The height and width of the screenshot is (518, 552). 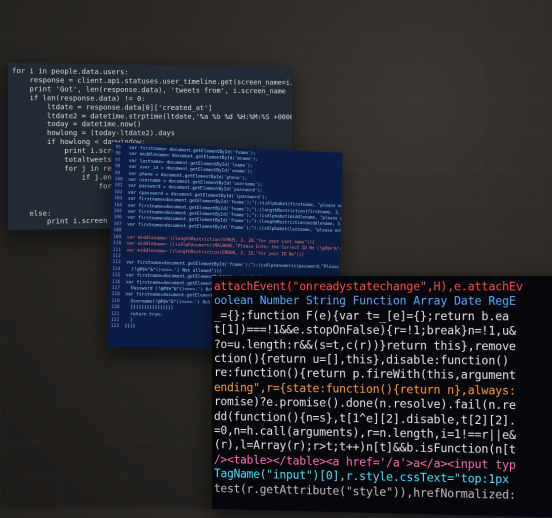 What do you see at coordinates (130, 327) in the screenshot?
I see `js-code-text: }}}}` at bounding box center [130, 327].